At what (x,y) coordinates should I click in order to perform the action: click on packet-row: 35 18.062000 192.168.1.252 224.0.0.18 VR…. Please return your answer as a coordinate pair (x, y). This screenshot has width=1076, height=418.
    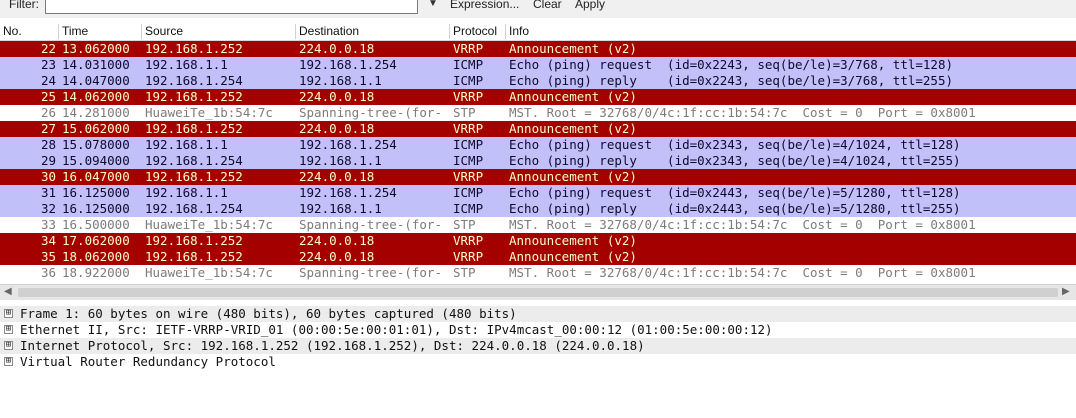
    Looking at the image, I should click on (538, 257).